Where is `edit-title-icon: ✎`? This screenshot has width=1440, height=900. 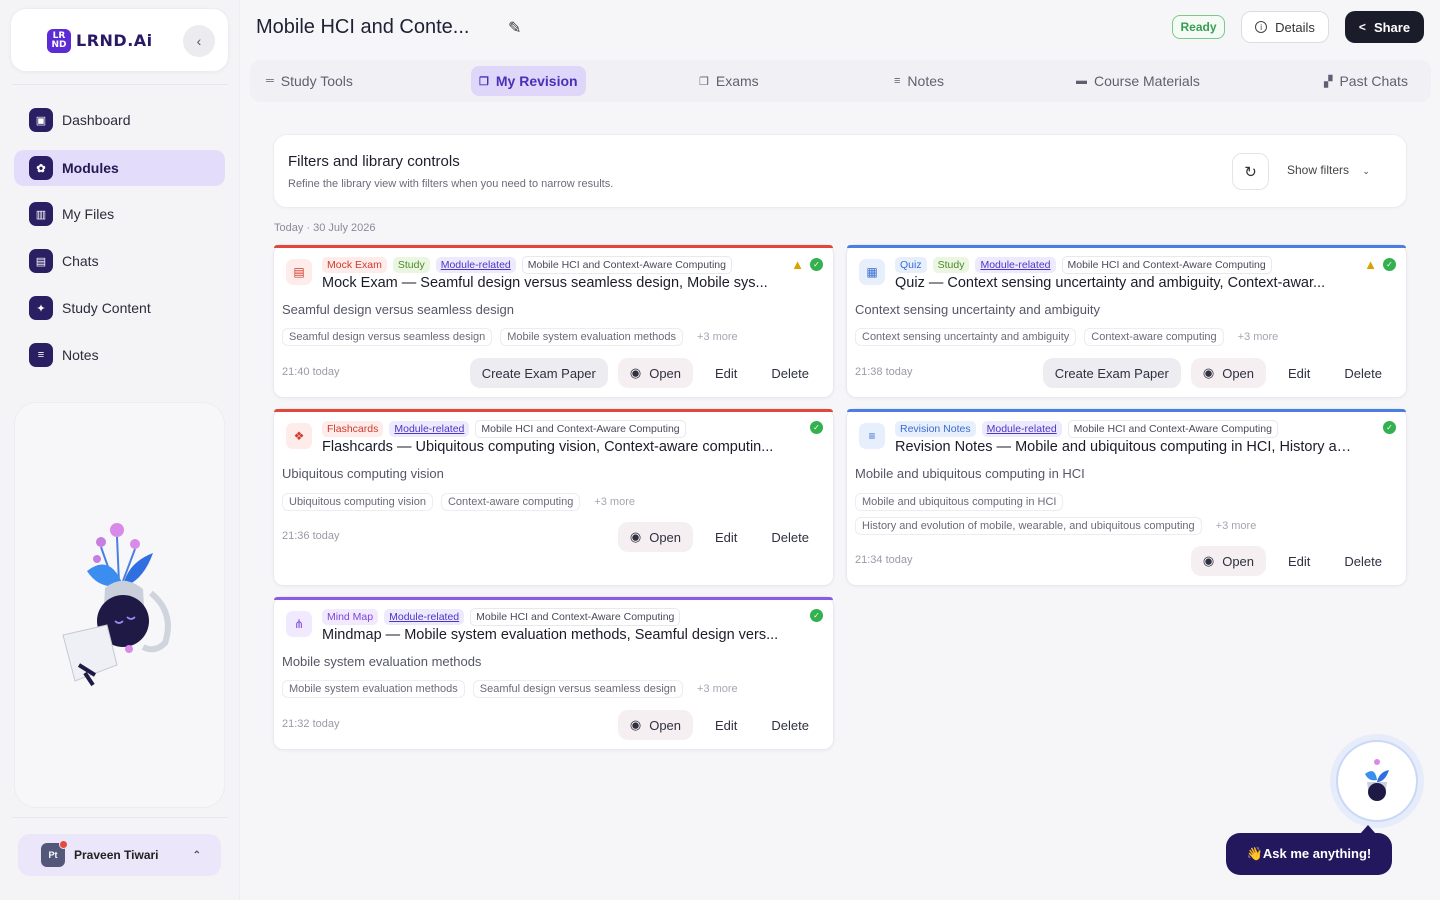 edit-title-icon: ✎ is located at coordinates (514, 28).